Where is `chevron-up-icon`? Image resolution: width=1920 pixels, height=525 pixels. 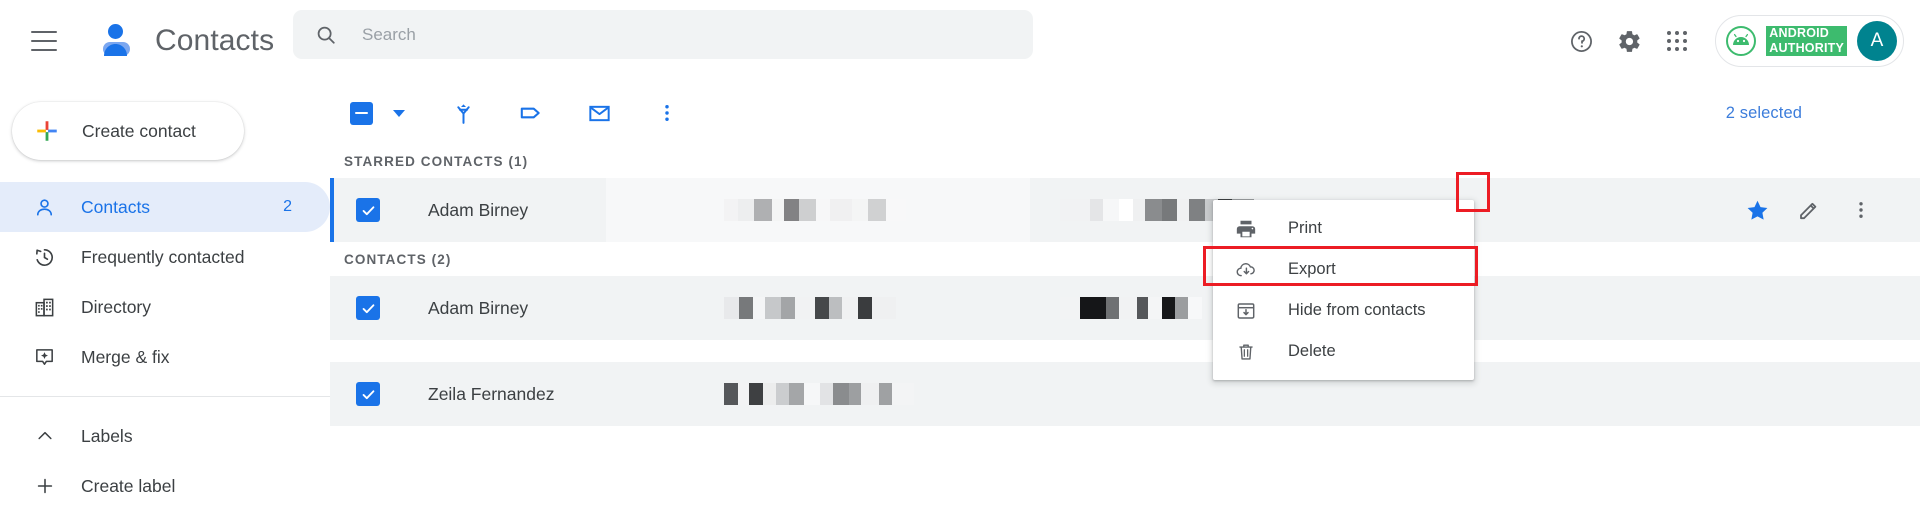
chevron-up-icon is located at coordinates (44, 436).